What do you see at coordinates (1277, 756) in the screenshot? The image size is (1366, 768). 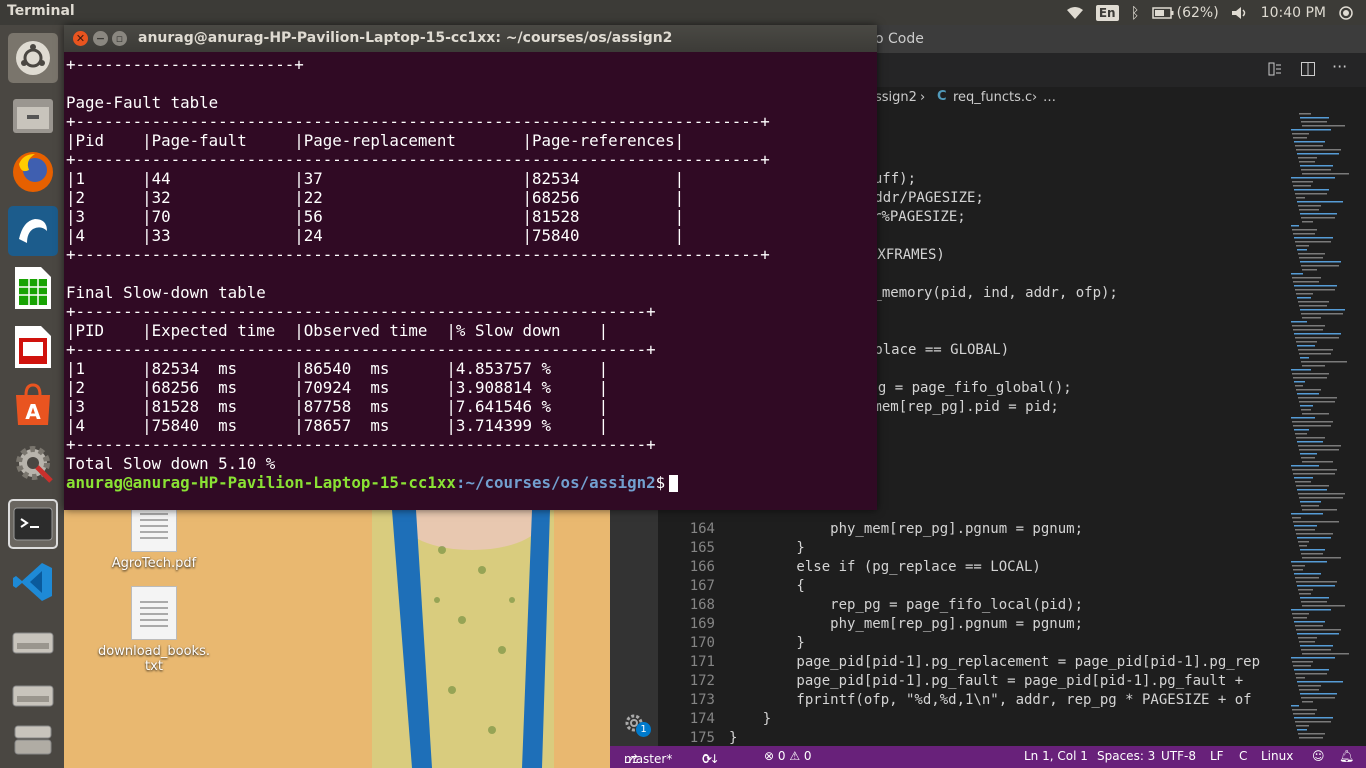 I see `os-indicator: Linux` at bounding box center [1277, 756].